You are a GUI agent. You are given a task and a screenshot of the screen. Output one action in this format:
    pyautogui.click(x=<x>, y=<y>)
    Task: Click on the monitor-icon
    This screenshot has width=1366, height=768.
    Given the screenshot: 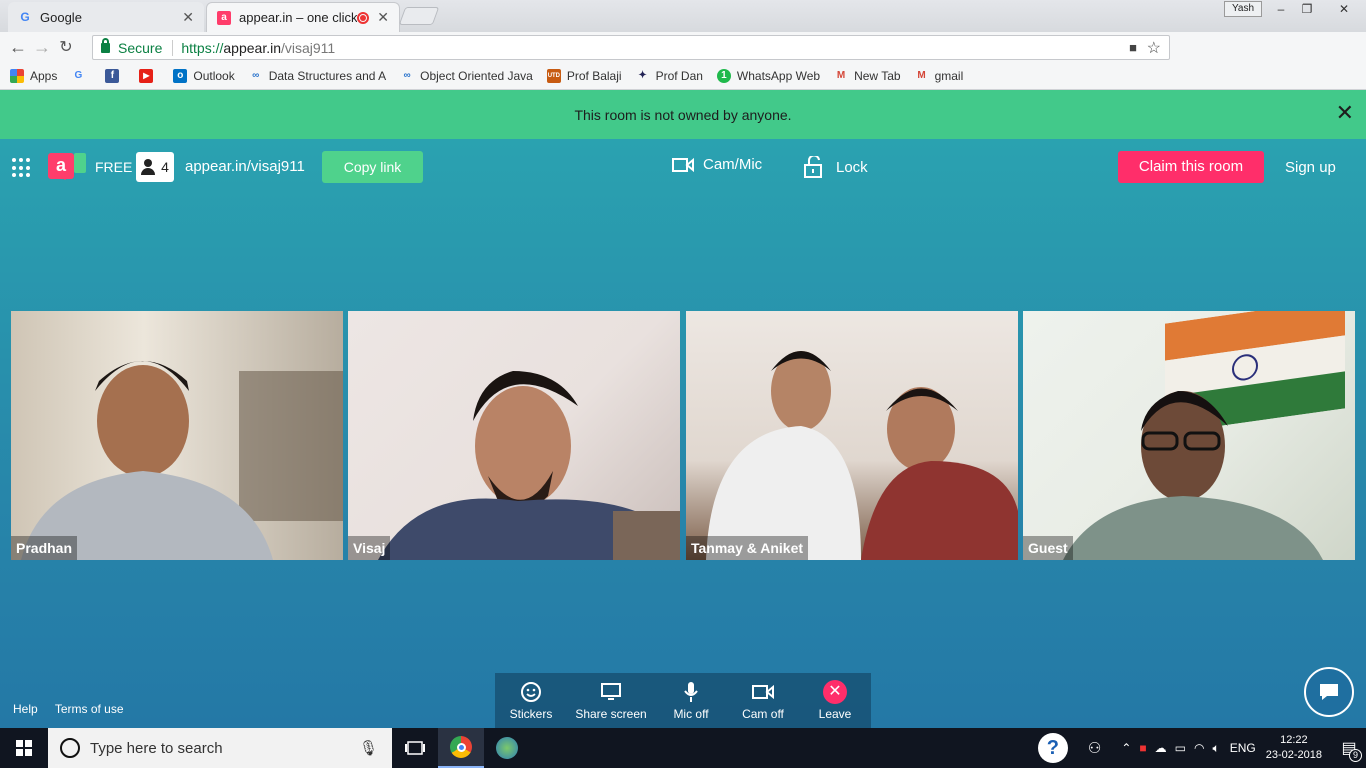 What is the action you would take?
    pyautogui.click(x=611, y=692)
    